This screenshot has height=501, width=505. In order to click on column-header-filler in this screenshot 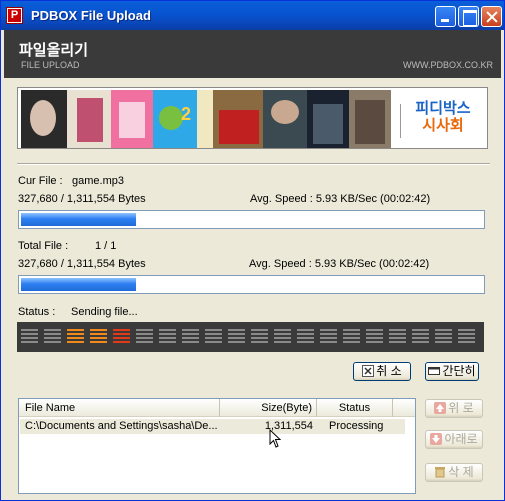, I will do `click(404, 408)`.